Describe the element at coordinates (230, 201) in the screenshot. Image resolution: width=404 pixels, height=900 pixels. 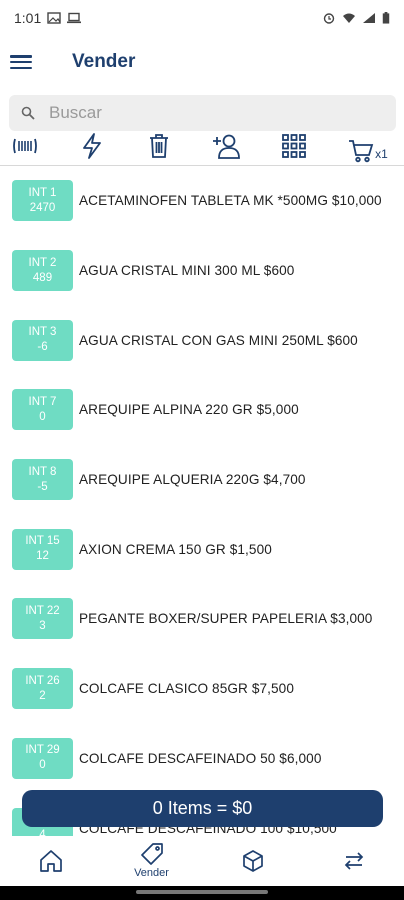
I see `product-name: ACETAMINOFEN TABLETA MK *500MG $10,000` at that location.